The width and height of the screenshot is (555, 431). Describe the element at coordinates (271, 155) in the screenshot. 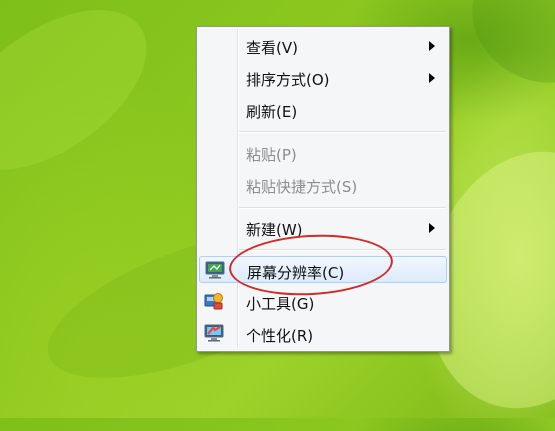

I see `menu-item-label: 粘贴(P)` at that location.